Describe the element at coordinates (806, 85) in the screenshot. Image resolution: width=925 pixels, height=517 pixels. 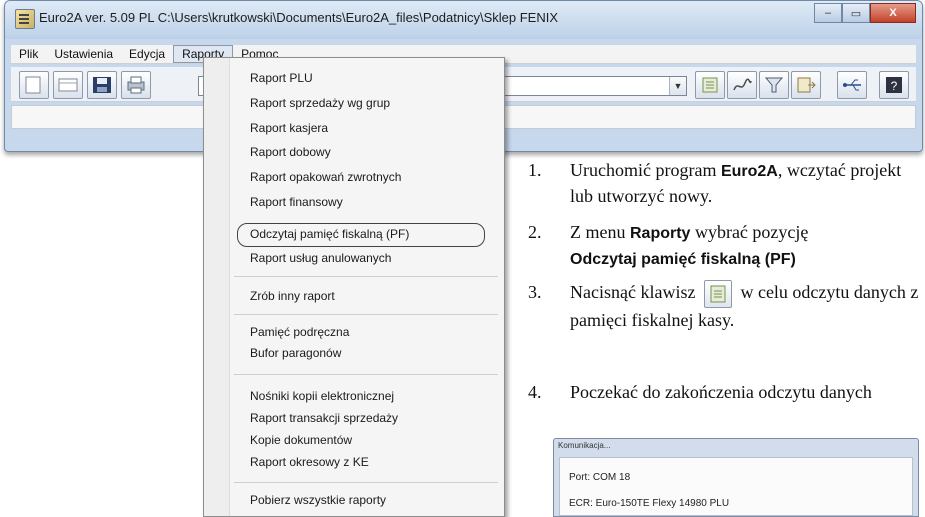
I see `export-icon` at that location.